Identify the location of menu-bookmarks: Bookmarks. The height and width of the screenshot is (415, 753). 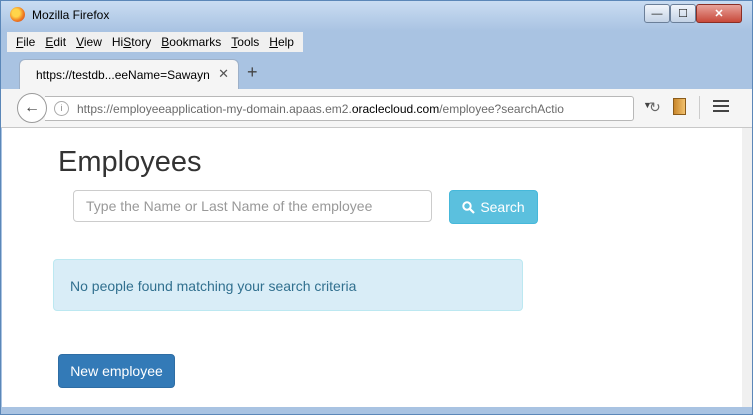
(191, 42).